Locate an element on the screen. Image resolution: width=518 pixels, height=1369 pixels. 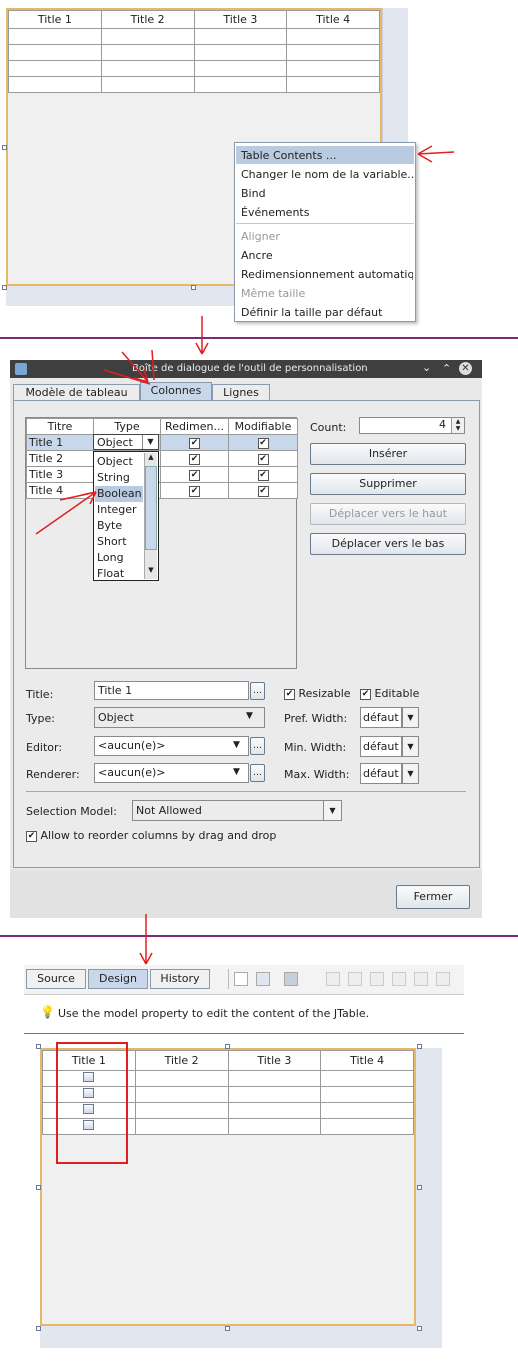
separator is located at coordinates (246, 791).